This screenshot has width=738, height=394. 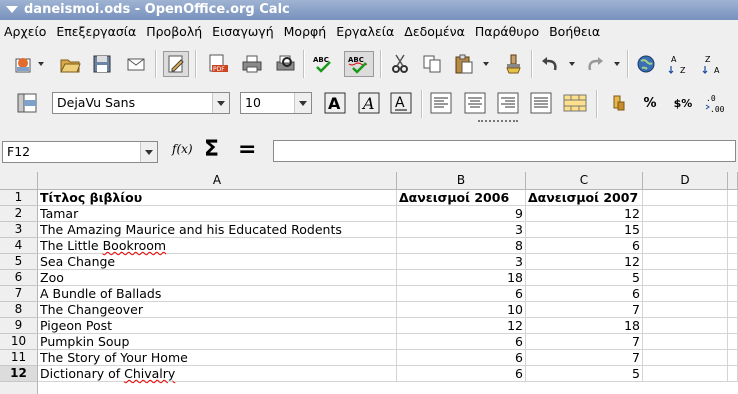 What do you see at coordinates (19, 181) in the screenshot?
I see `select-all-corner` at bounding box center [19, 181].